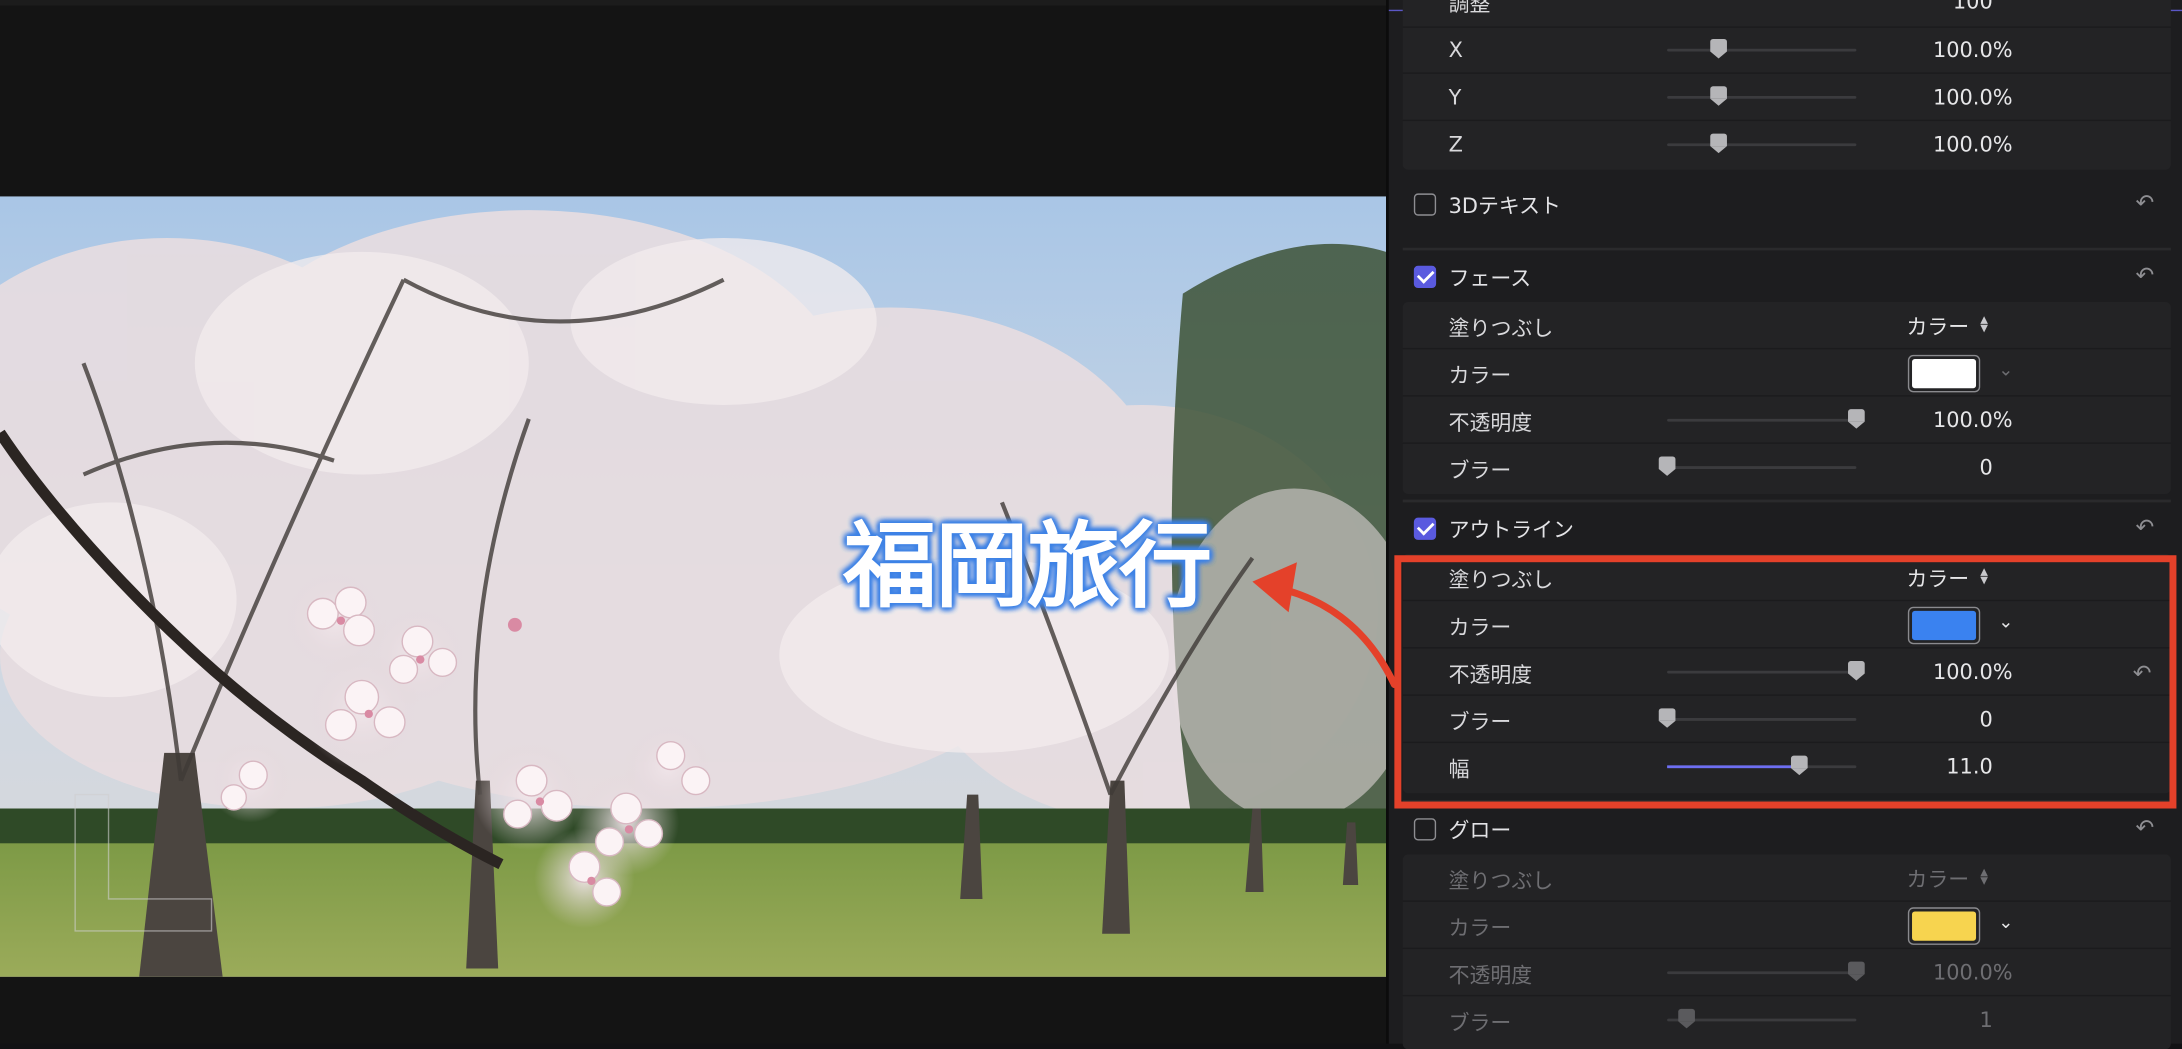 This screenshot has height=1049, width=2182. I want to click on outline-width-slider, so click(1762, 765).